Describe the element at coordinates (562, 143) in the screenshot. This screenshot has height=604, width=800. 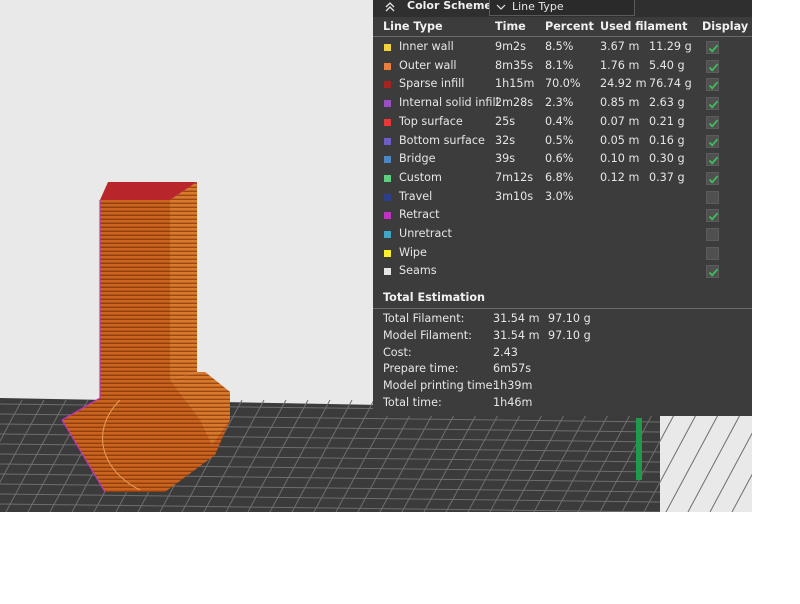
I see `line-type-row: Bottom surface 32s 0.5% 0.05 m 0.16 g` at that location.